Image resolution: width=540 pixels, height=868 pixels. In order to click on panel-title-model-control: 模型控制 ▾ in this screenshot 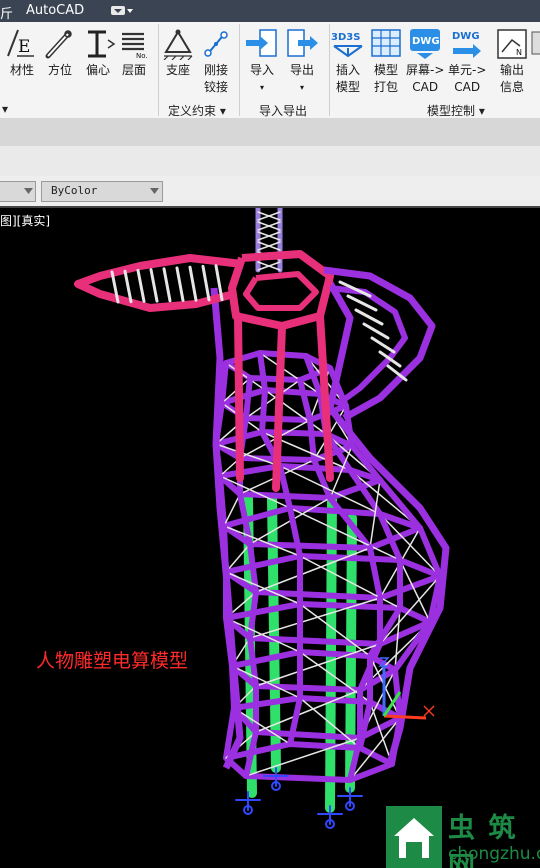, I will do `click(456, 110)`.